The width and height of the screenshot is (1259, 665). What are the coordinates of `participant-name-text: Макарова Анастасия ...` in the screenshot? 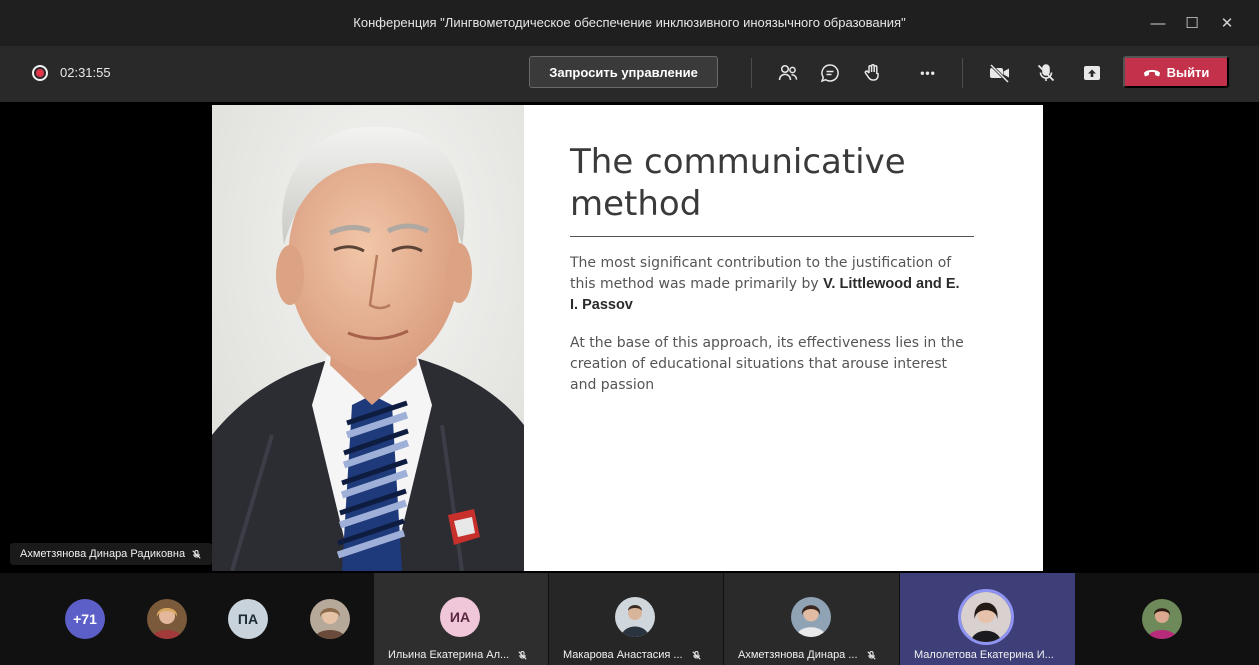 It's located at (623, 655).